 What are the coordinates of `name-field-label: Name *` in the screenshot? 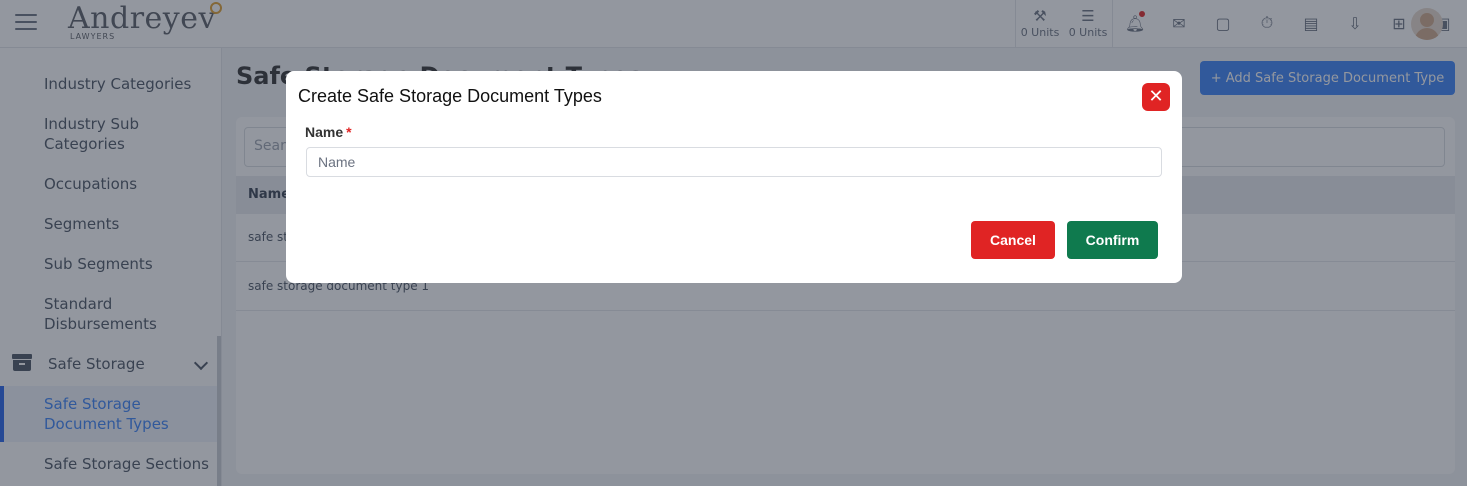 It's located at (328, 132).